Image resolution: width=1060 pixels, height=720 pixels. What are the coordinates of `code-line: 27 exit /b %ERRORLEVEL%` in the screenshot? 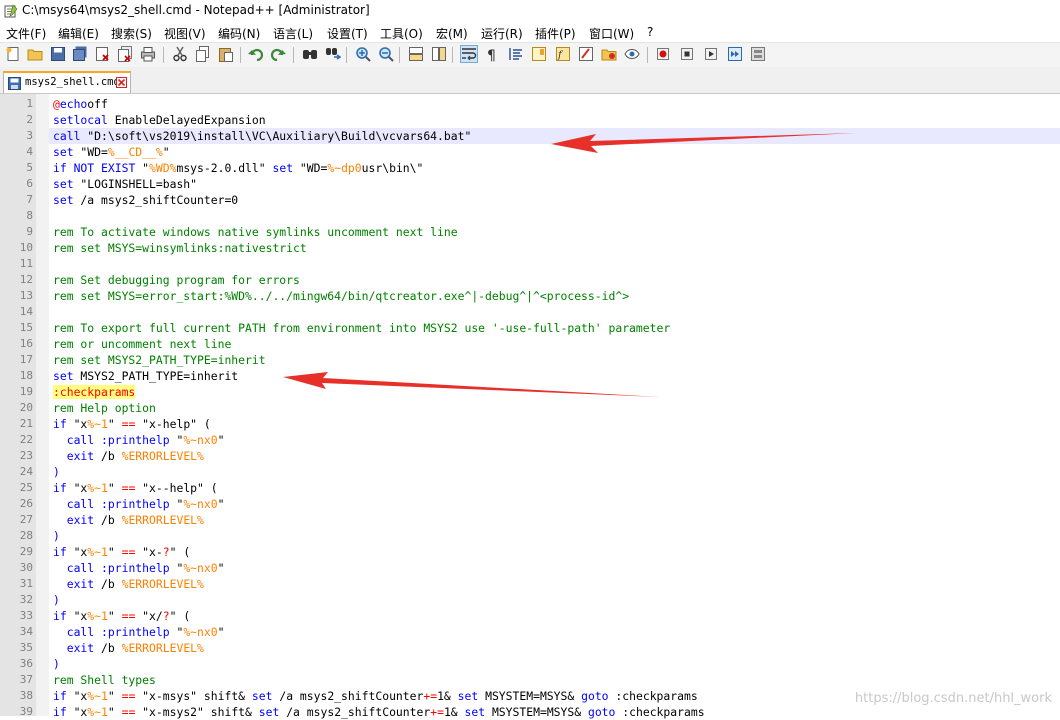 It's located at (540, 520).